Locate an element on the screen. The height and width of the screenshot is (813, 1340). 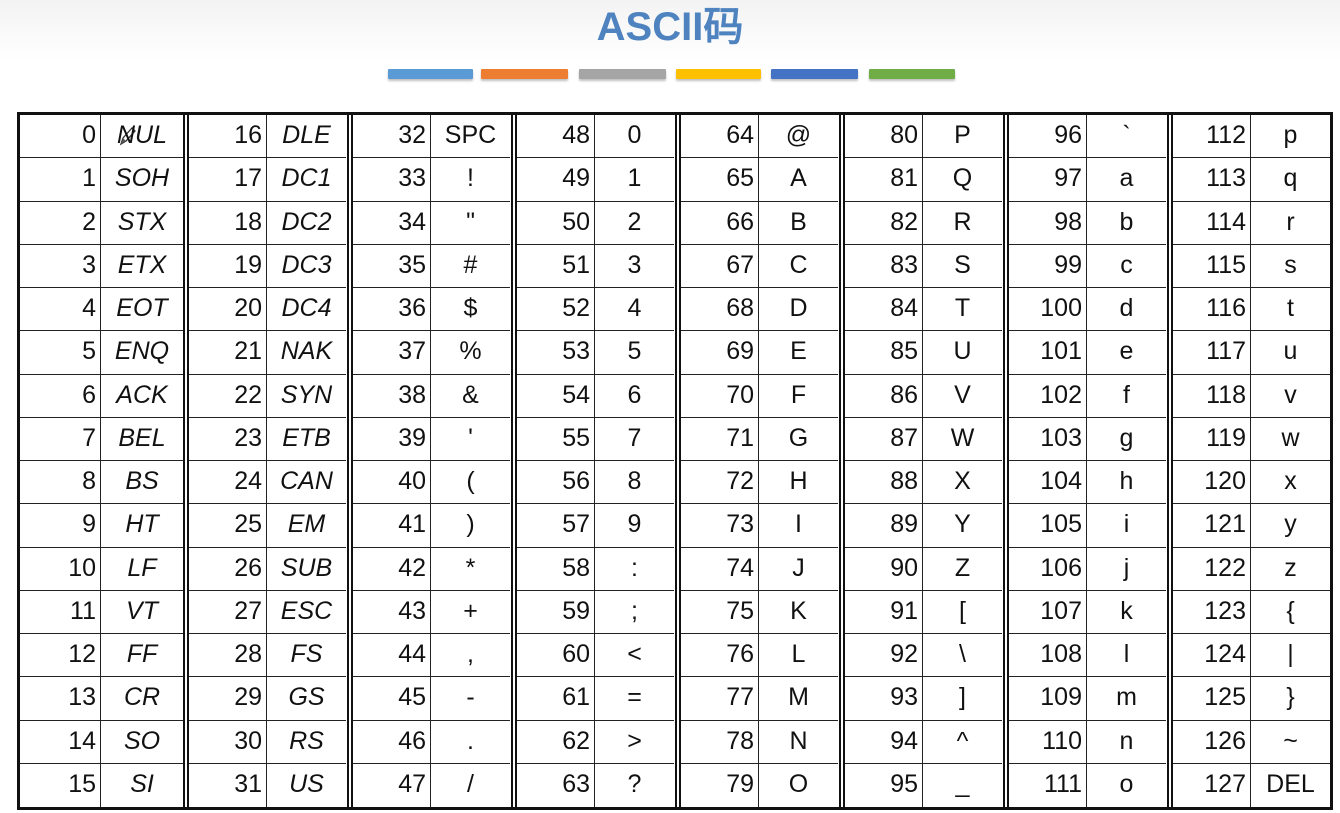
table-row: 79 O is located at coordinates (759, 785).